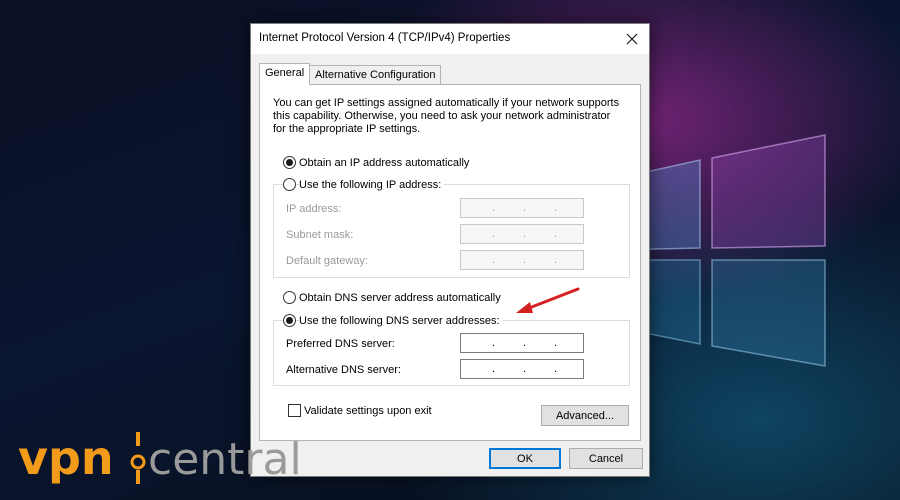 The width and height of the screenshot is (900, 500). What do you see at coordinates (289, 162) in the screenshot?
I see `obtain-ip-auto-radio` at bounding box center [289, 162].